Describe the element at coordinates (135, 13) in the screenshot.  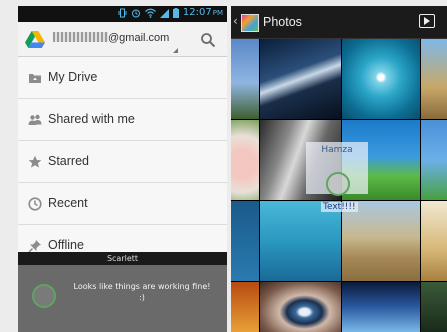
I see `alarm-icon` at that location.